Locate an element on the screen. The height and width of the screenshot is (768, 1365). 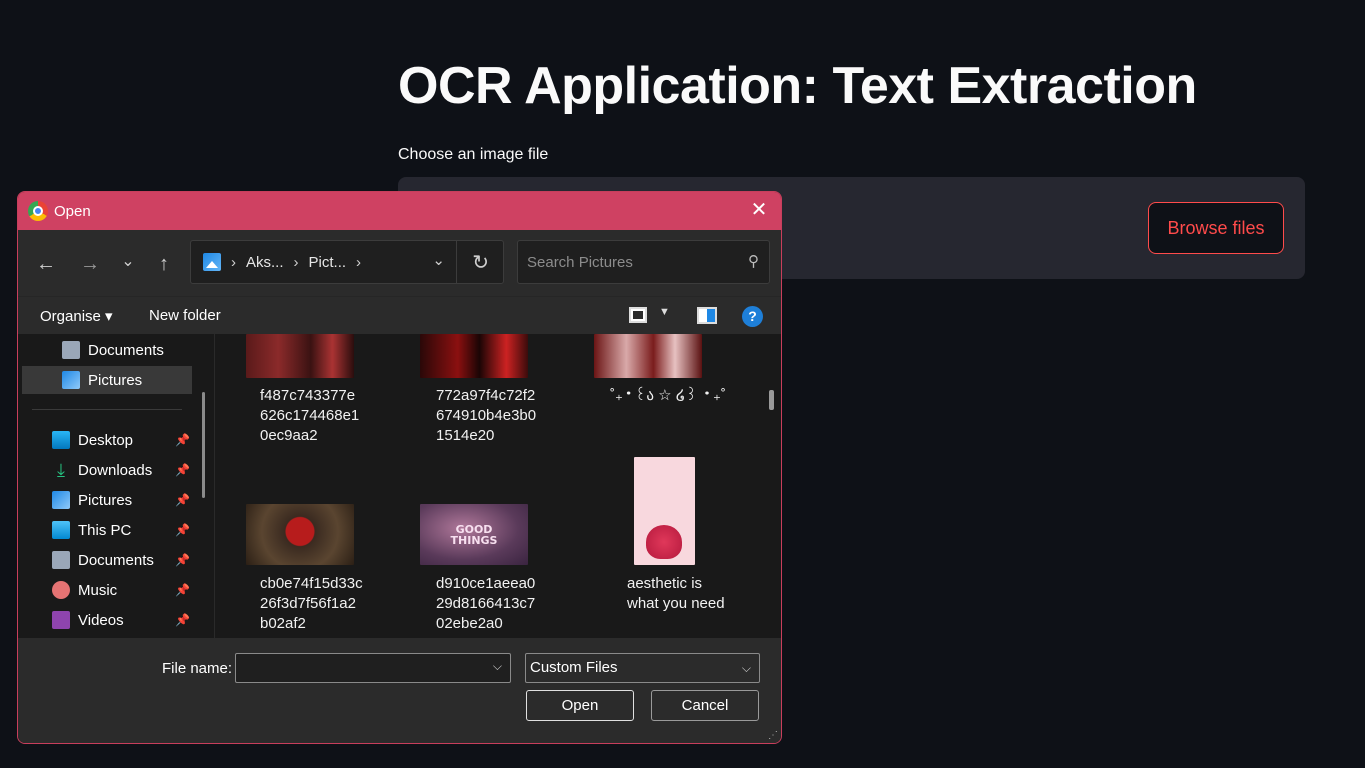
file-name: cb0e74f15d33c 26f3d7f56f1a2 b02af2 is located at coordinates (311, 604).